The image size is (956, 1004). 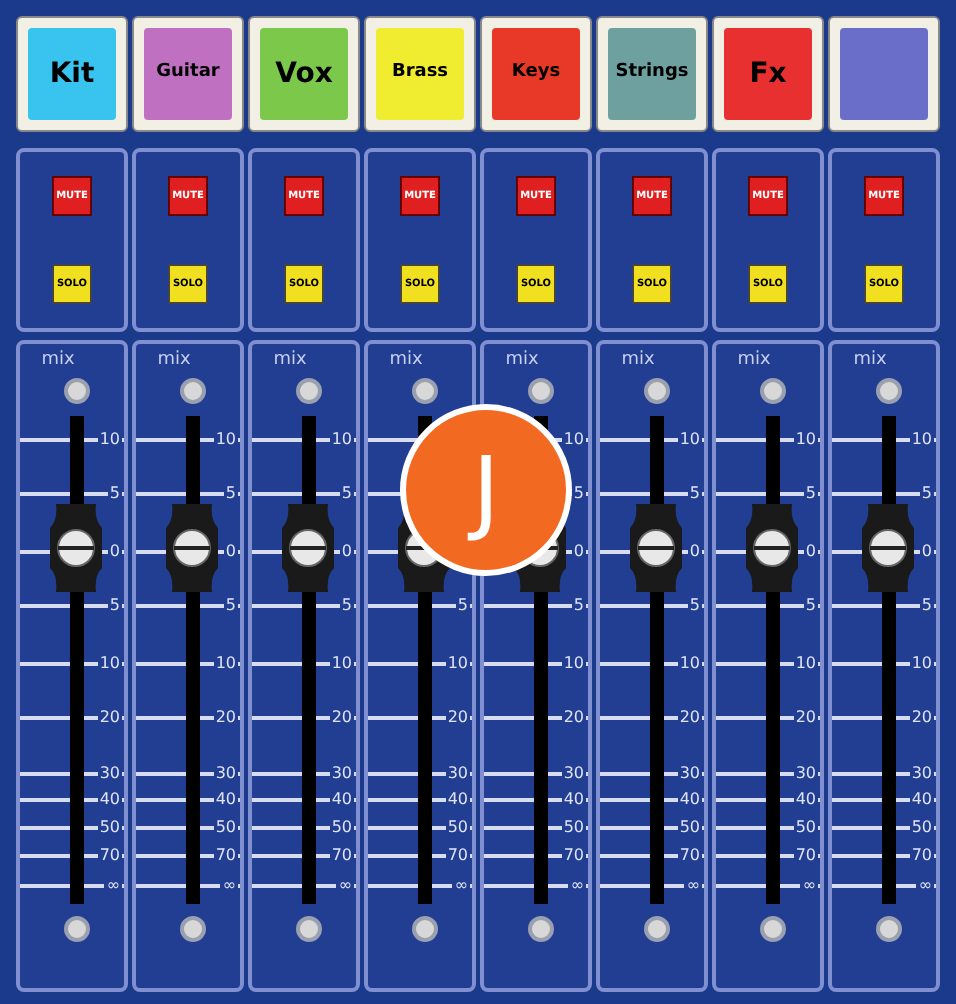 What do you see at coordinates (884, 74) in the screenshot?
I see `channel-name-button` at bounding box center [884, 74].